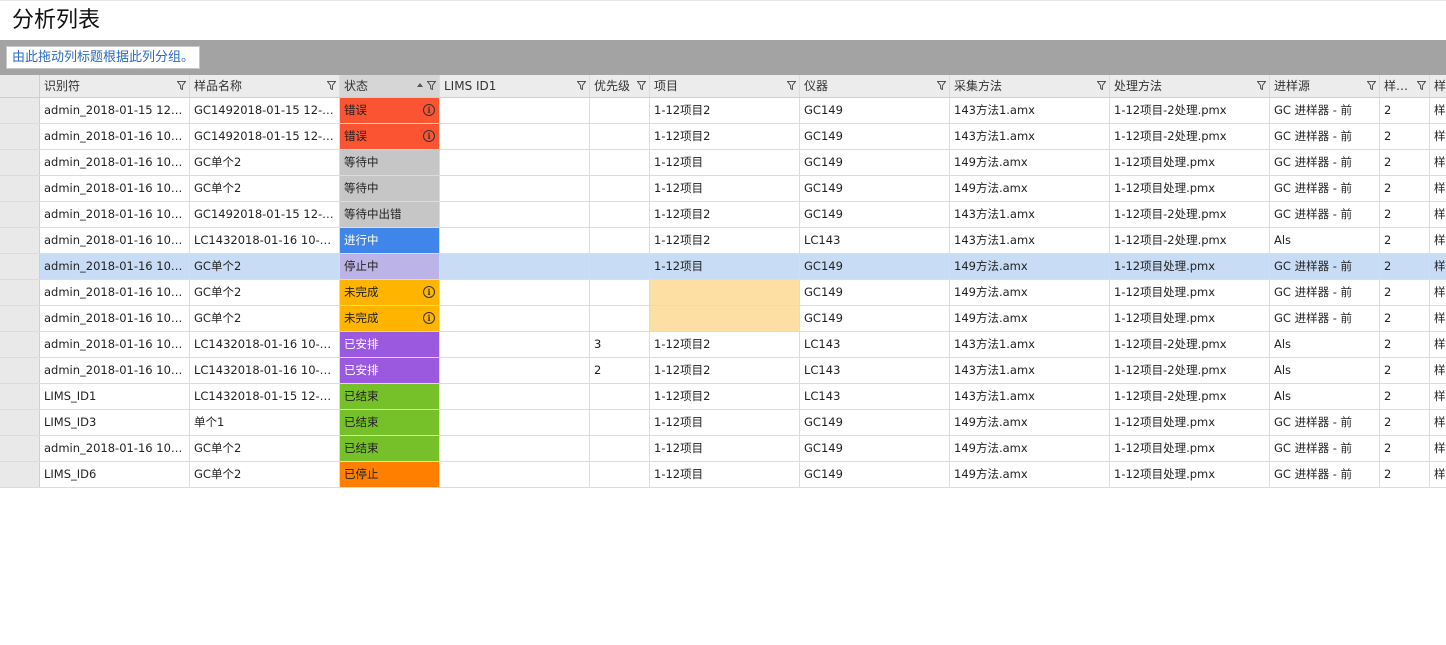 This screenshot has width=1446, height=645. I want to click on group-by-panel: 由此拖动列标题根据此列分组。, so click(723, 57).